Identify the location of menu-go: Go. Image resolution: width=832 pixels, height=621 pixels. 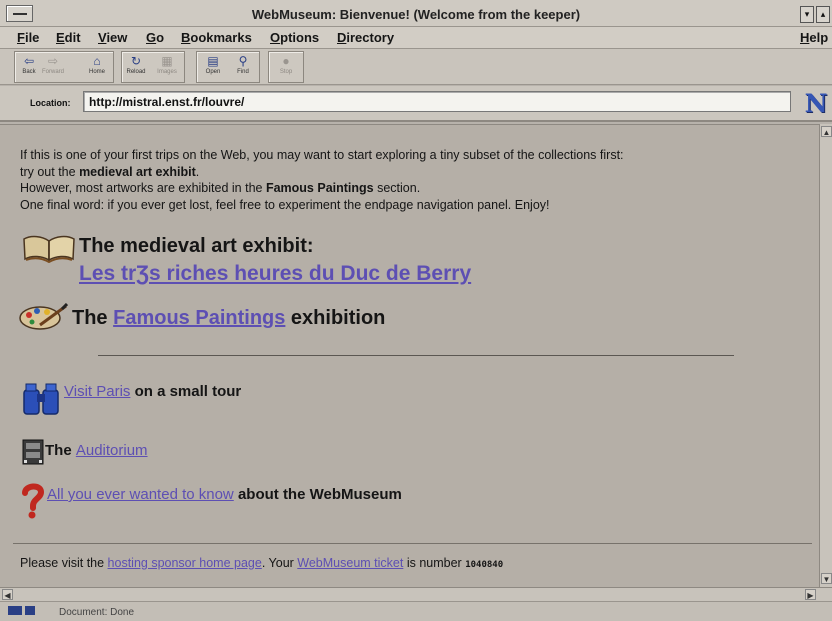
(155, 37).